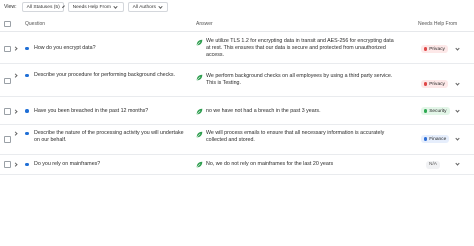 The width and height of the screenshot is (474, 246). What do you see at coordinates (144, 7) in the screenshot?
I see `author-filter-label: All Authors` at bounding box center [144, 7].